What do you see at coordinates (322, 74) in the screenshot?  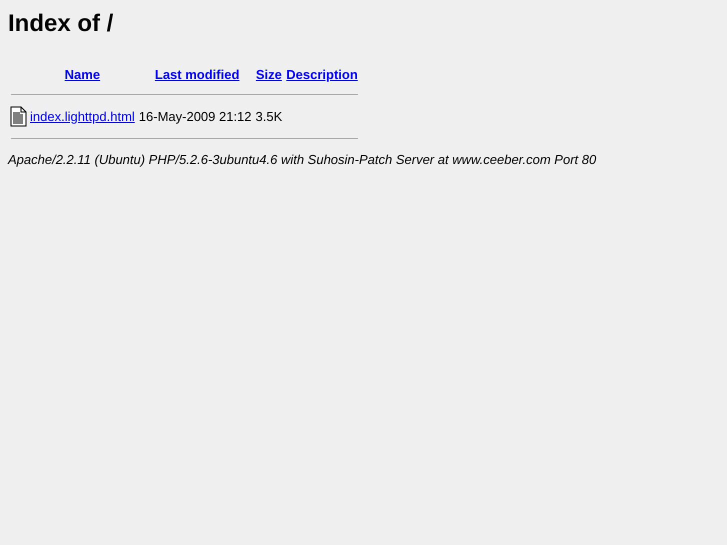 I see `column-header-link: Description` at bounding box center [322, 74].